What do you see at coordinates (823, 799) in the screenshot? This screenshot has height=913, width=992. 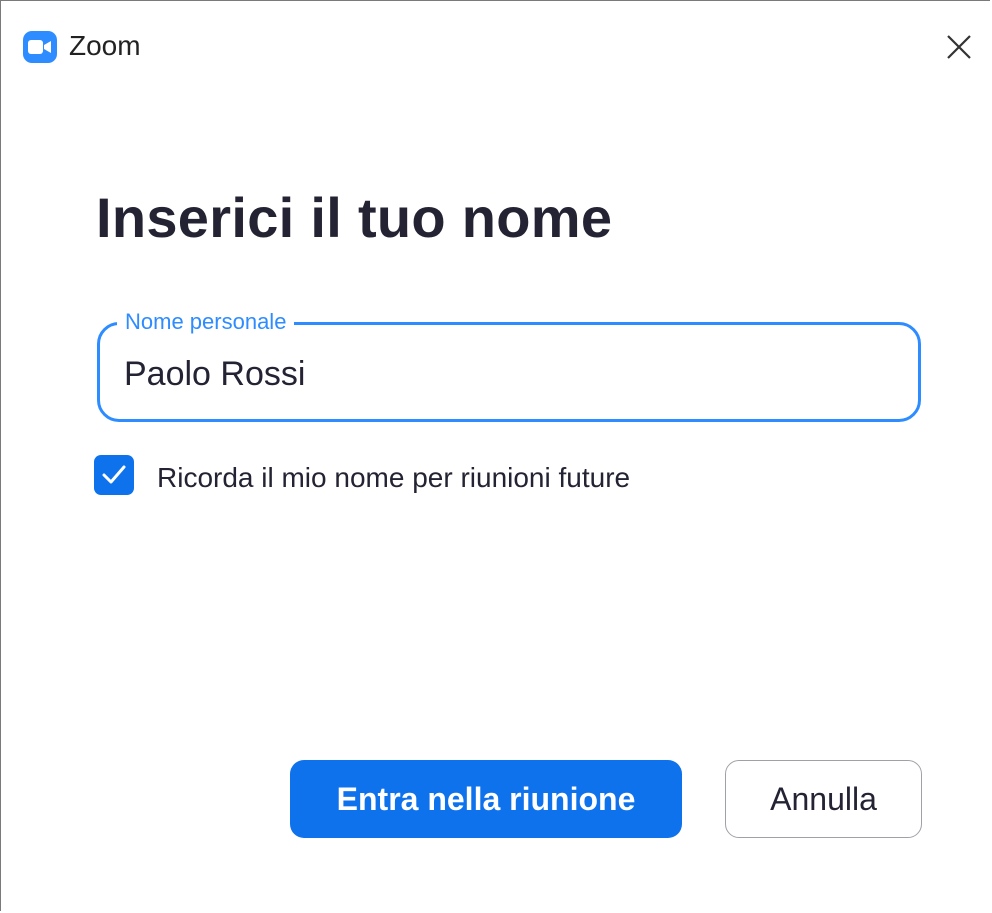 I see `cancel-button: Annulla` at bounding box center [823, 799].